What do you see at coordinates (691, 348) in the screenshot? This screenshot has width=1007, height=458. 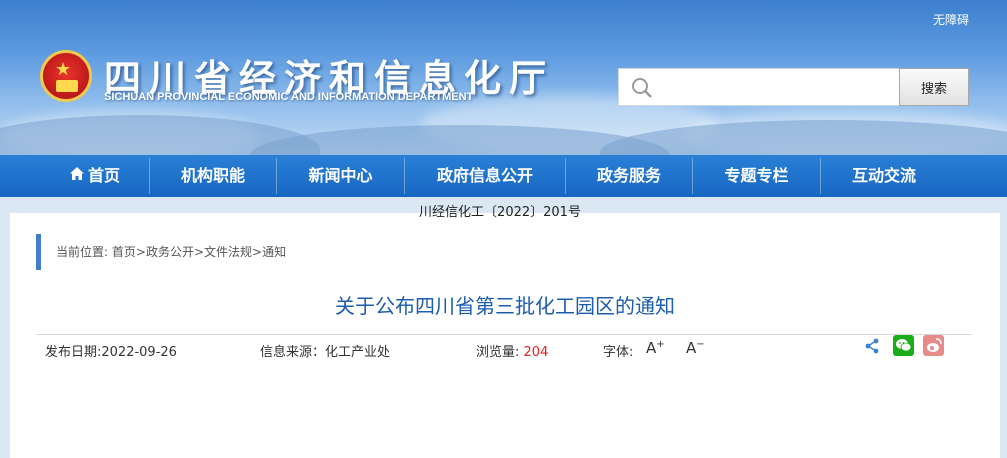 I see `font-decrease-label: A` at bounding box center [691, 348].